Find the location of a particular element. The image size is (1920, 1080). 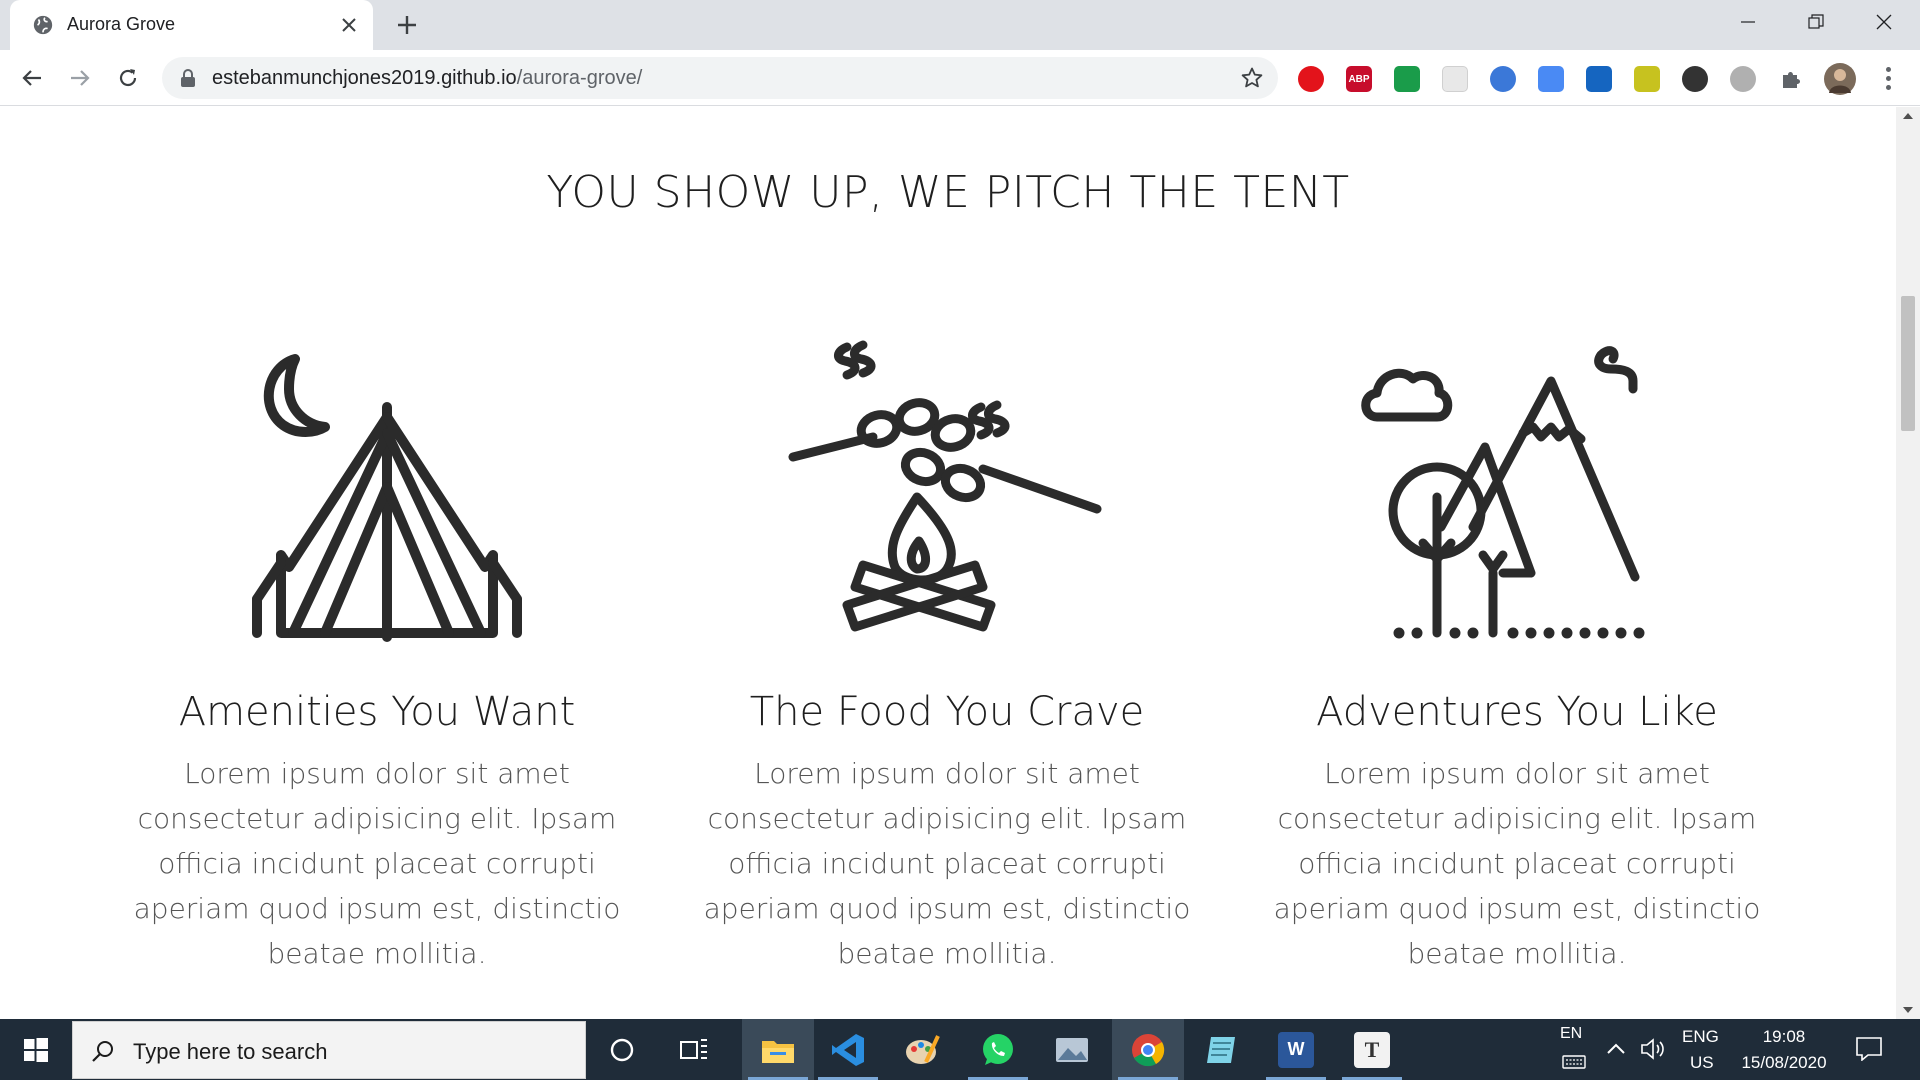

mountains-icon is located at coordinates (1503, 492).